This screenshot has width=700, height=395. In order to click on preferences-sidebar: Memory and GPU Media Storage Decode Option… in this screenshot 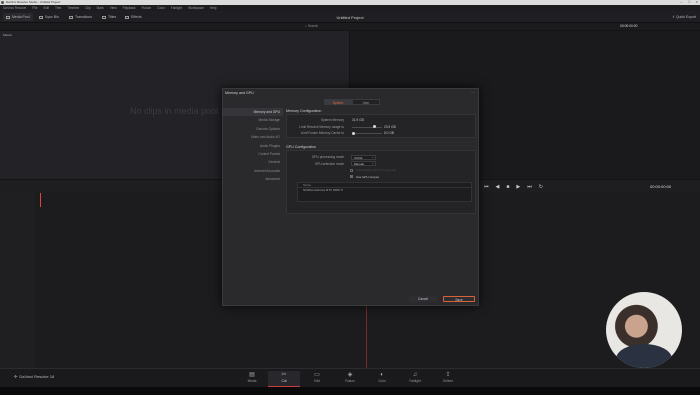, I will do `click(253, 188)`.